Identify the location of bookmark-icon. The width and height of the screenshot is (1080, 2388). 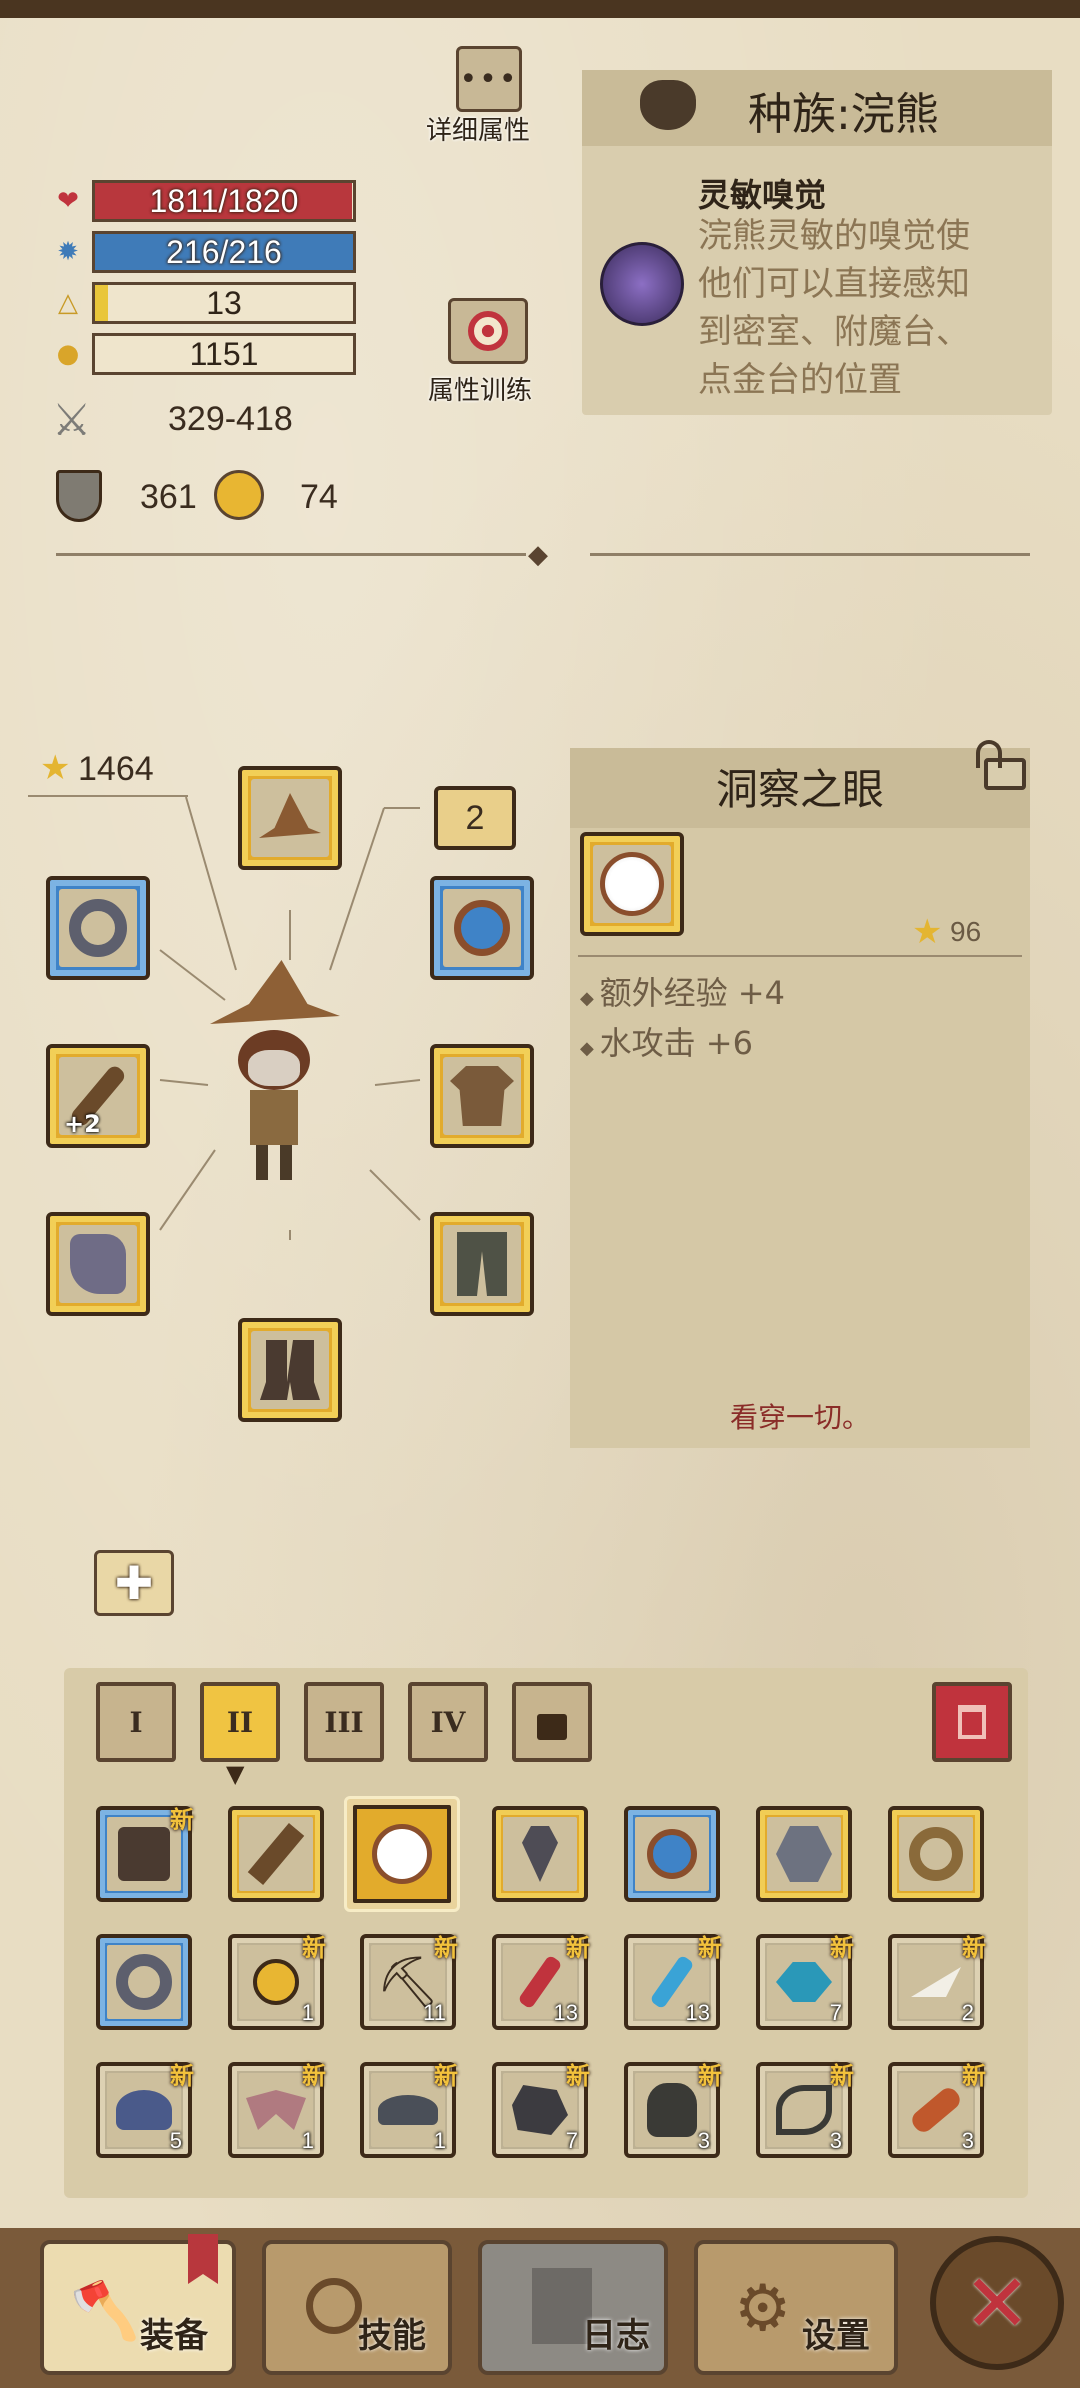
(203, 2259).